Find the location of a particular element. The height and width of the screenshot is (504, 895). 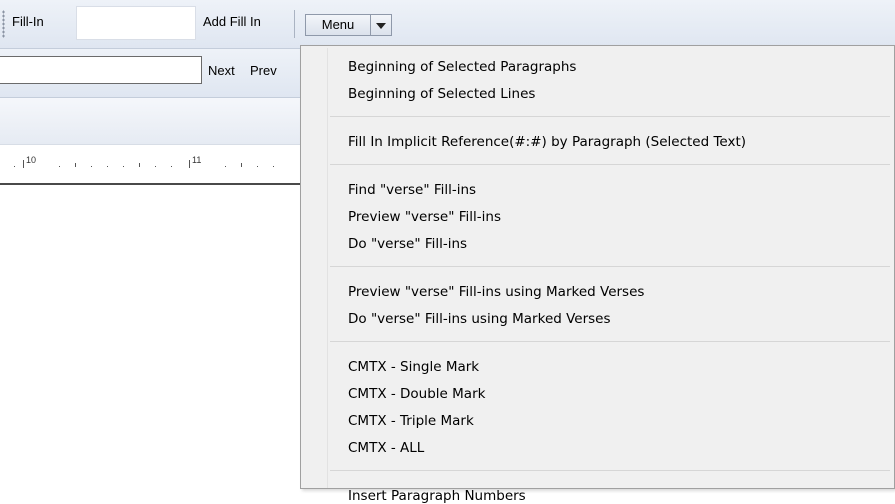

find-toolbar: Next Prev is located at coordinates (151, 73).